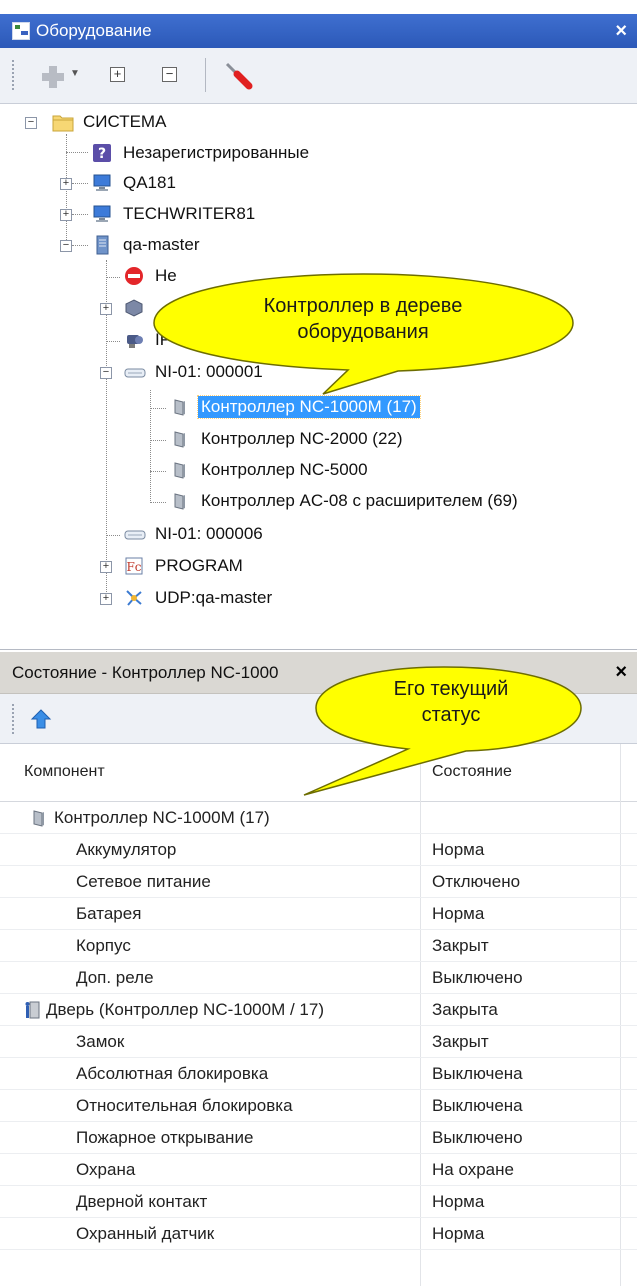 This screenshot has width=637, height=1286. Describe the element at coordinates (185, 566) in the screenshot. I see `tree-node-program: Fc PROGRAM` at that location.